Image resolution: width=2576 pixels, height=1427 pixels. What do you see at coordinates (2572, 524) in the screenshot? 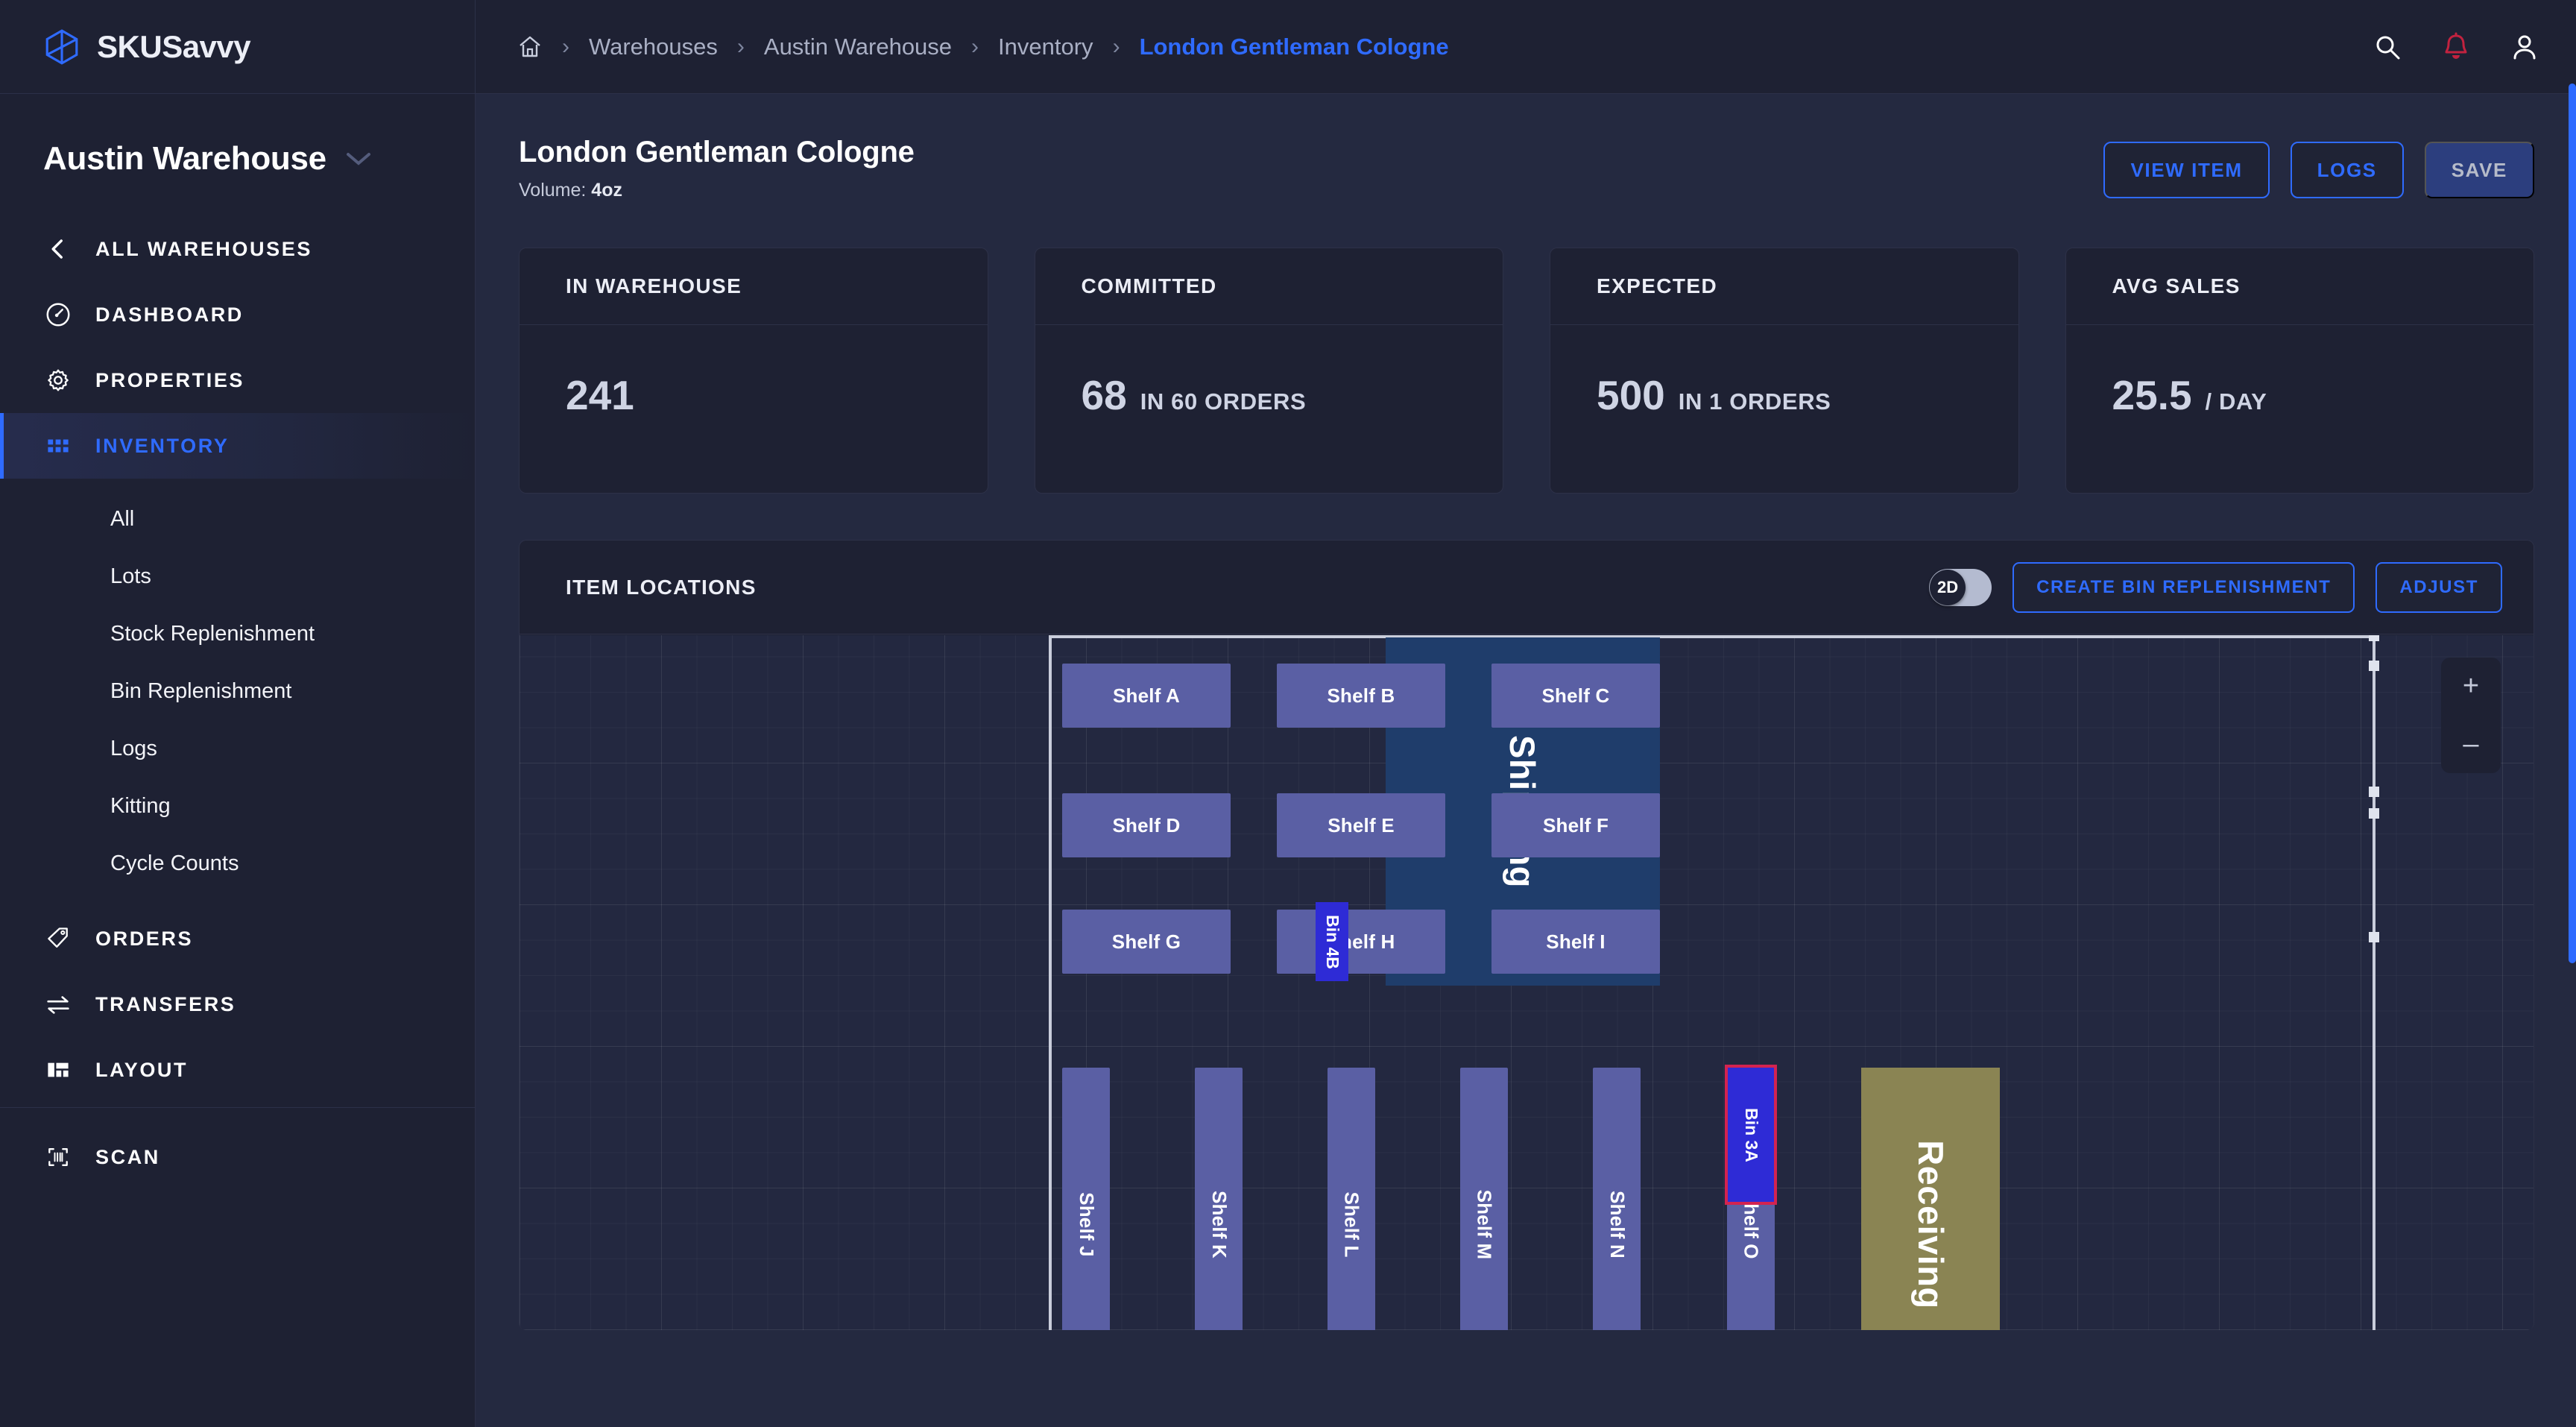
I see `vertical-scrollbar` at bounding box center [2572, 524].